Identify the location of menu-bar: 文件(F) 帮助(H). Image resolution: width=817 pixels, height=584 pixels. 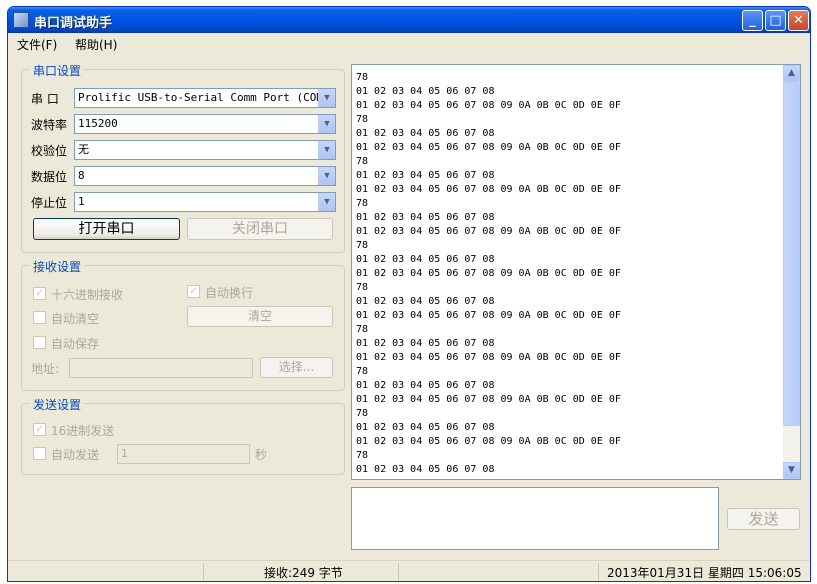
(409, 43).